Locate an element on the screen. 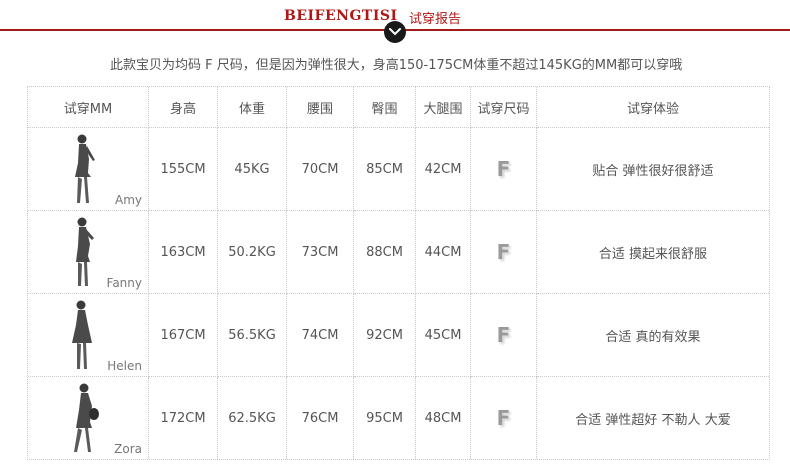  brand-name: BEIFENGTISI is located at coordinates (341, 16).